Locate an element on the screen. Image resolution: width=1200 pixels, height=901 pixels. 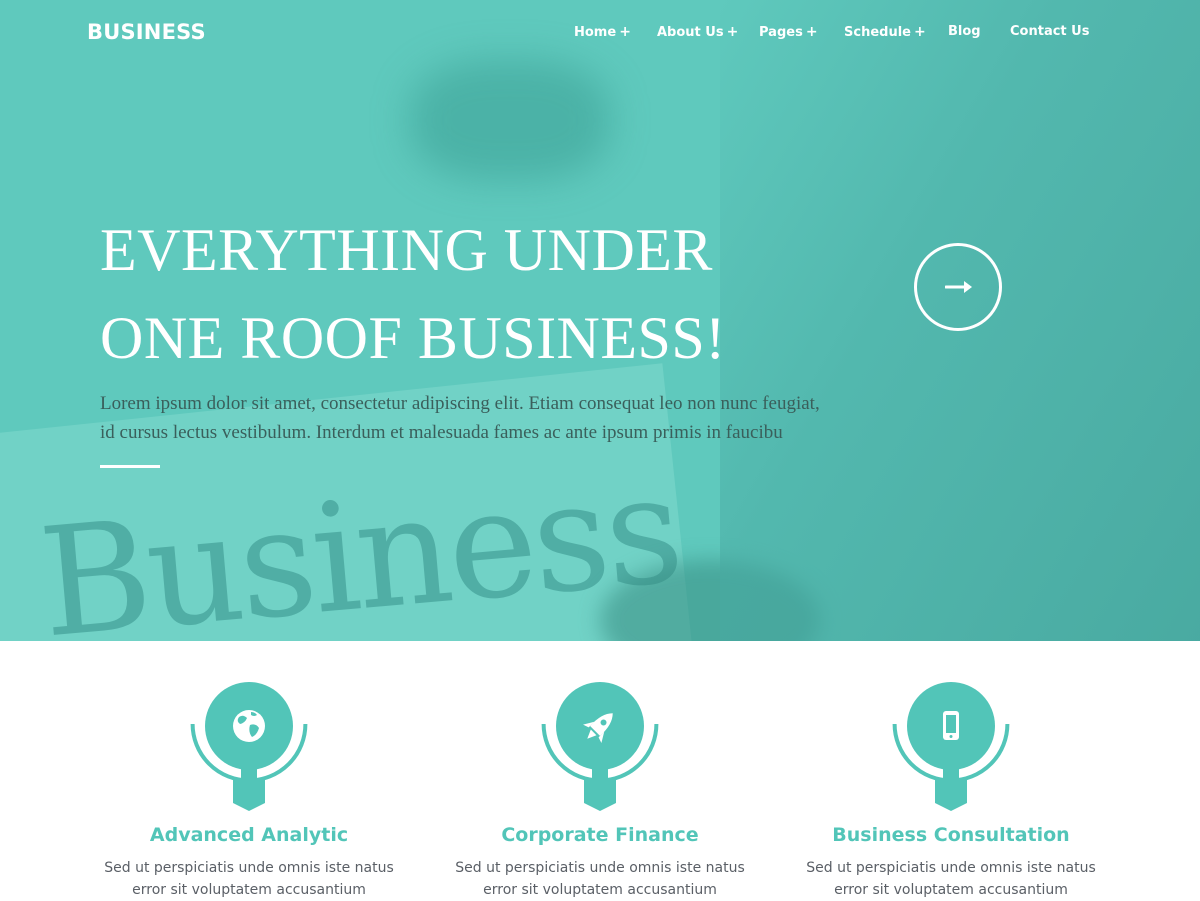
hero-divider is located at coordinates (130, 466).